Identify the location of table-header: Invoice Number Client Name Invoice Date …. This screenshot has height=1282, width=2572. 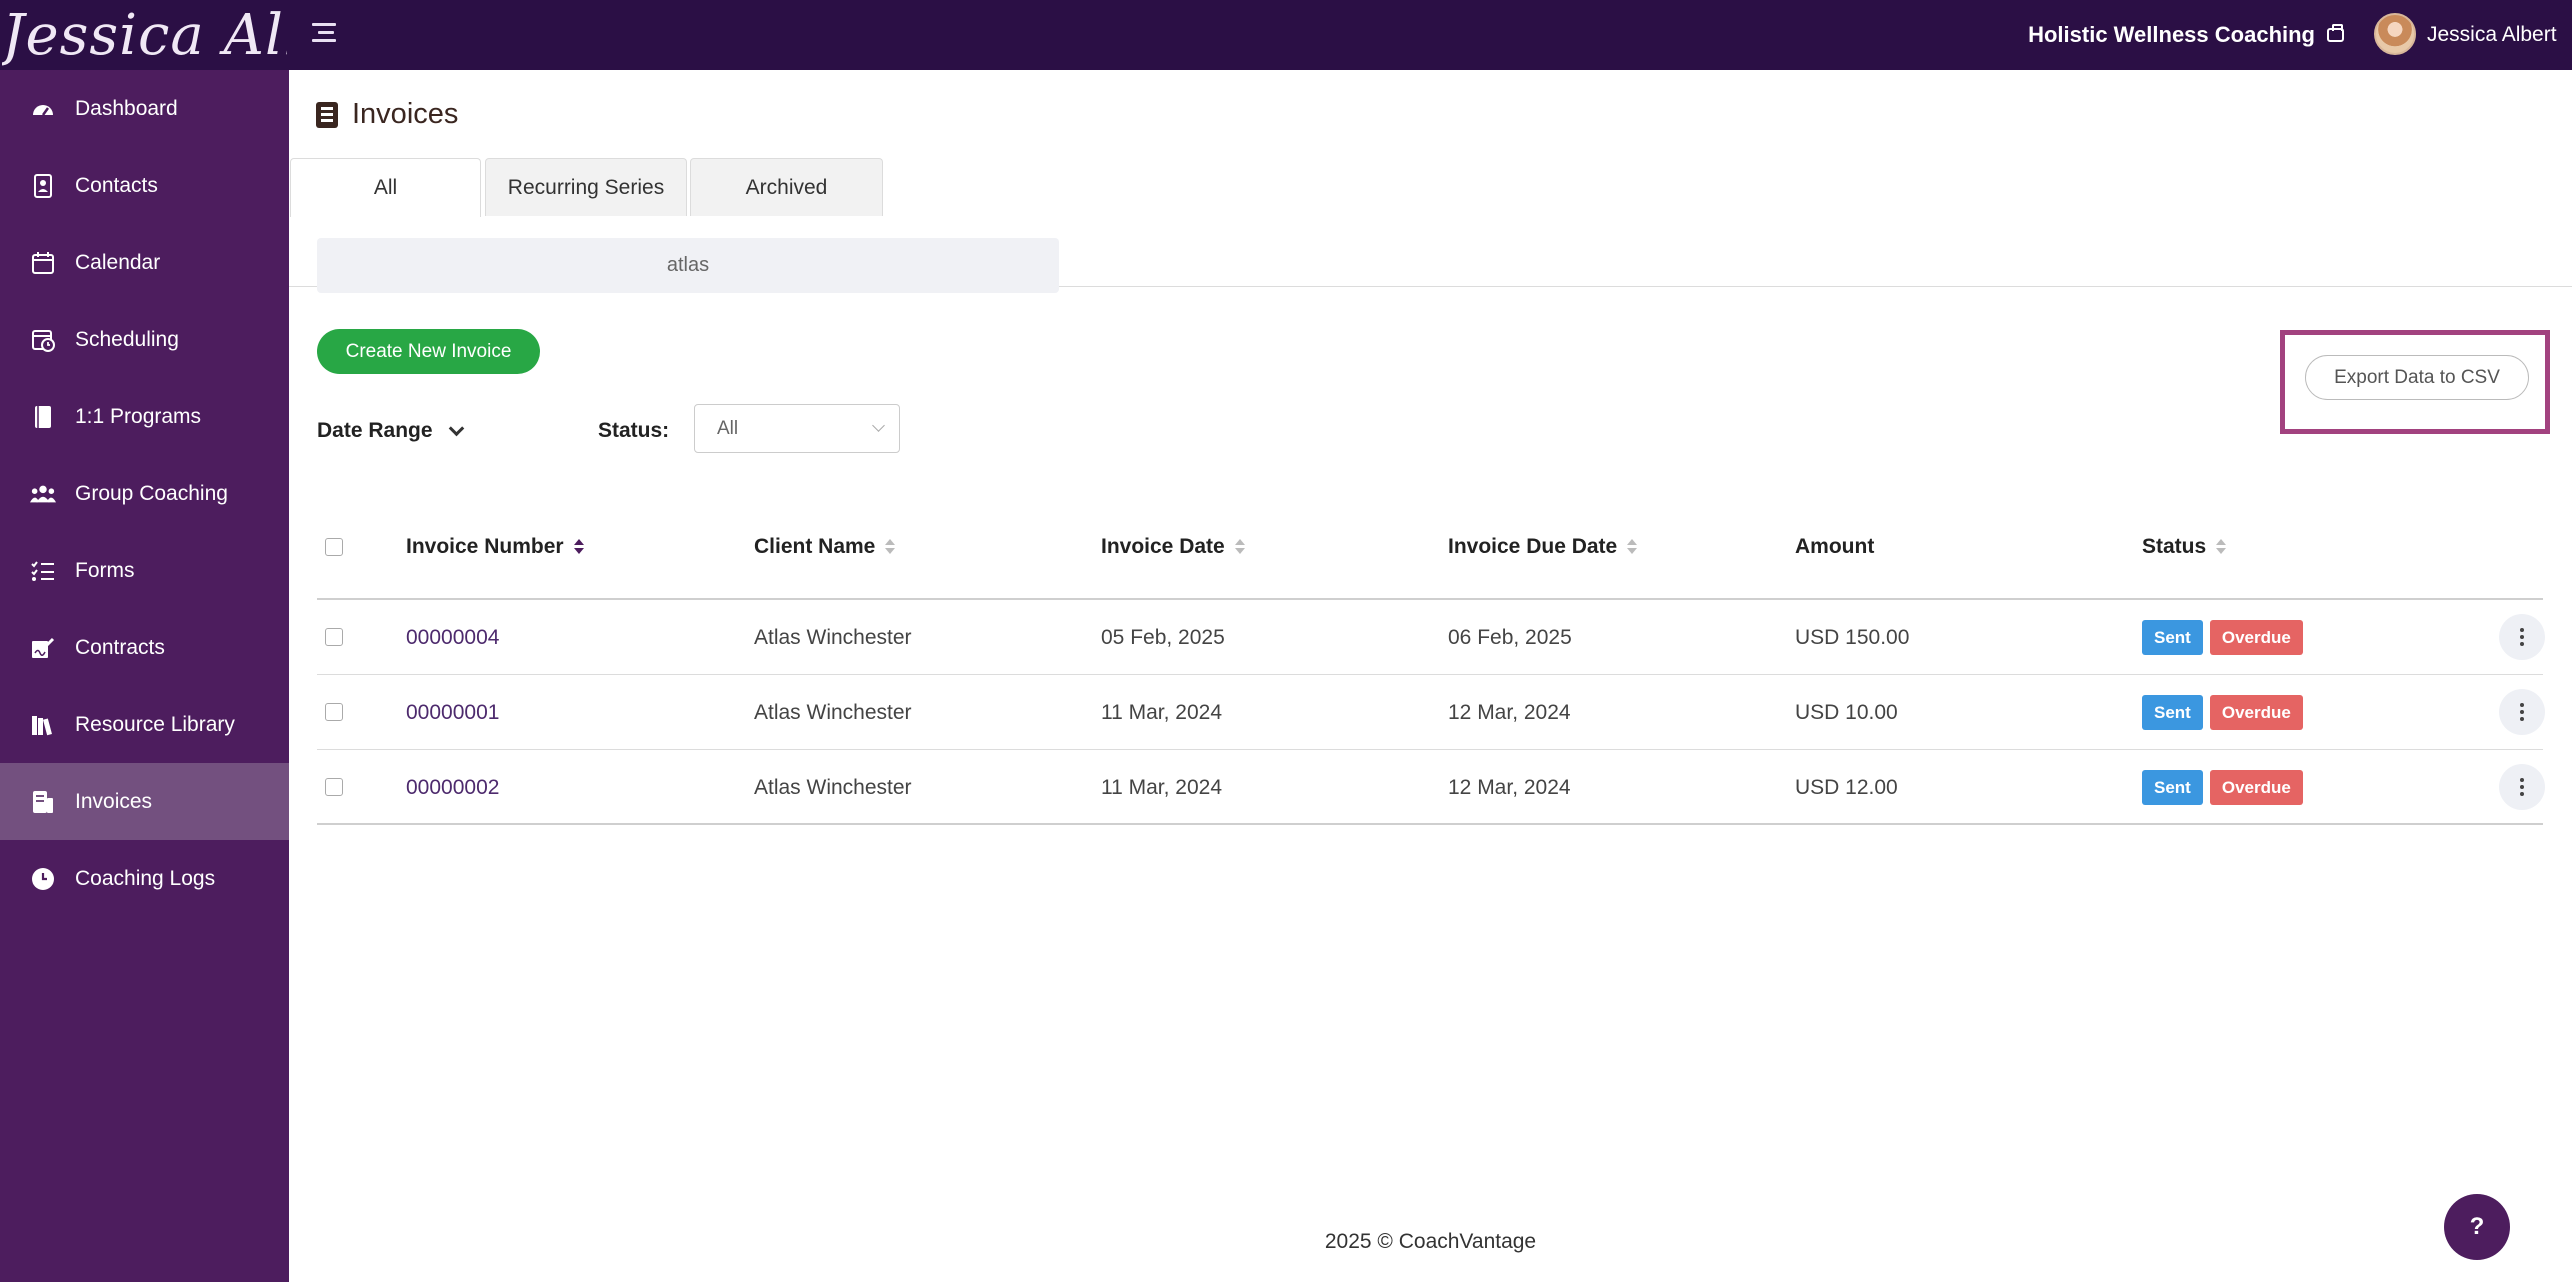
(1430, 545).